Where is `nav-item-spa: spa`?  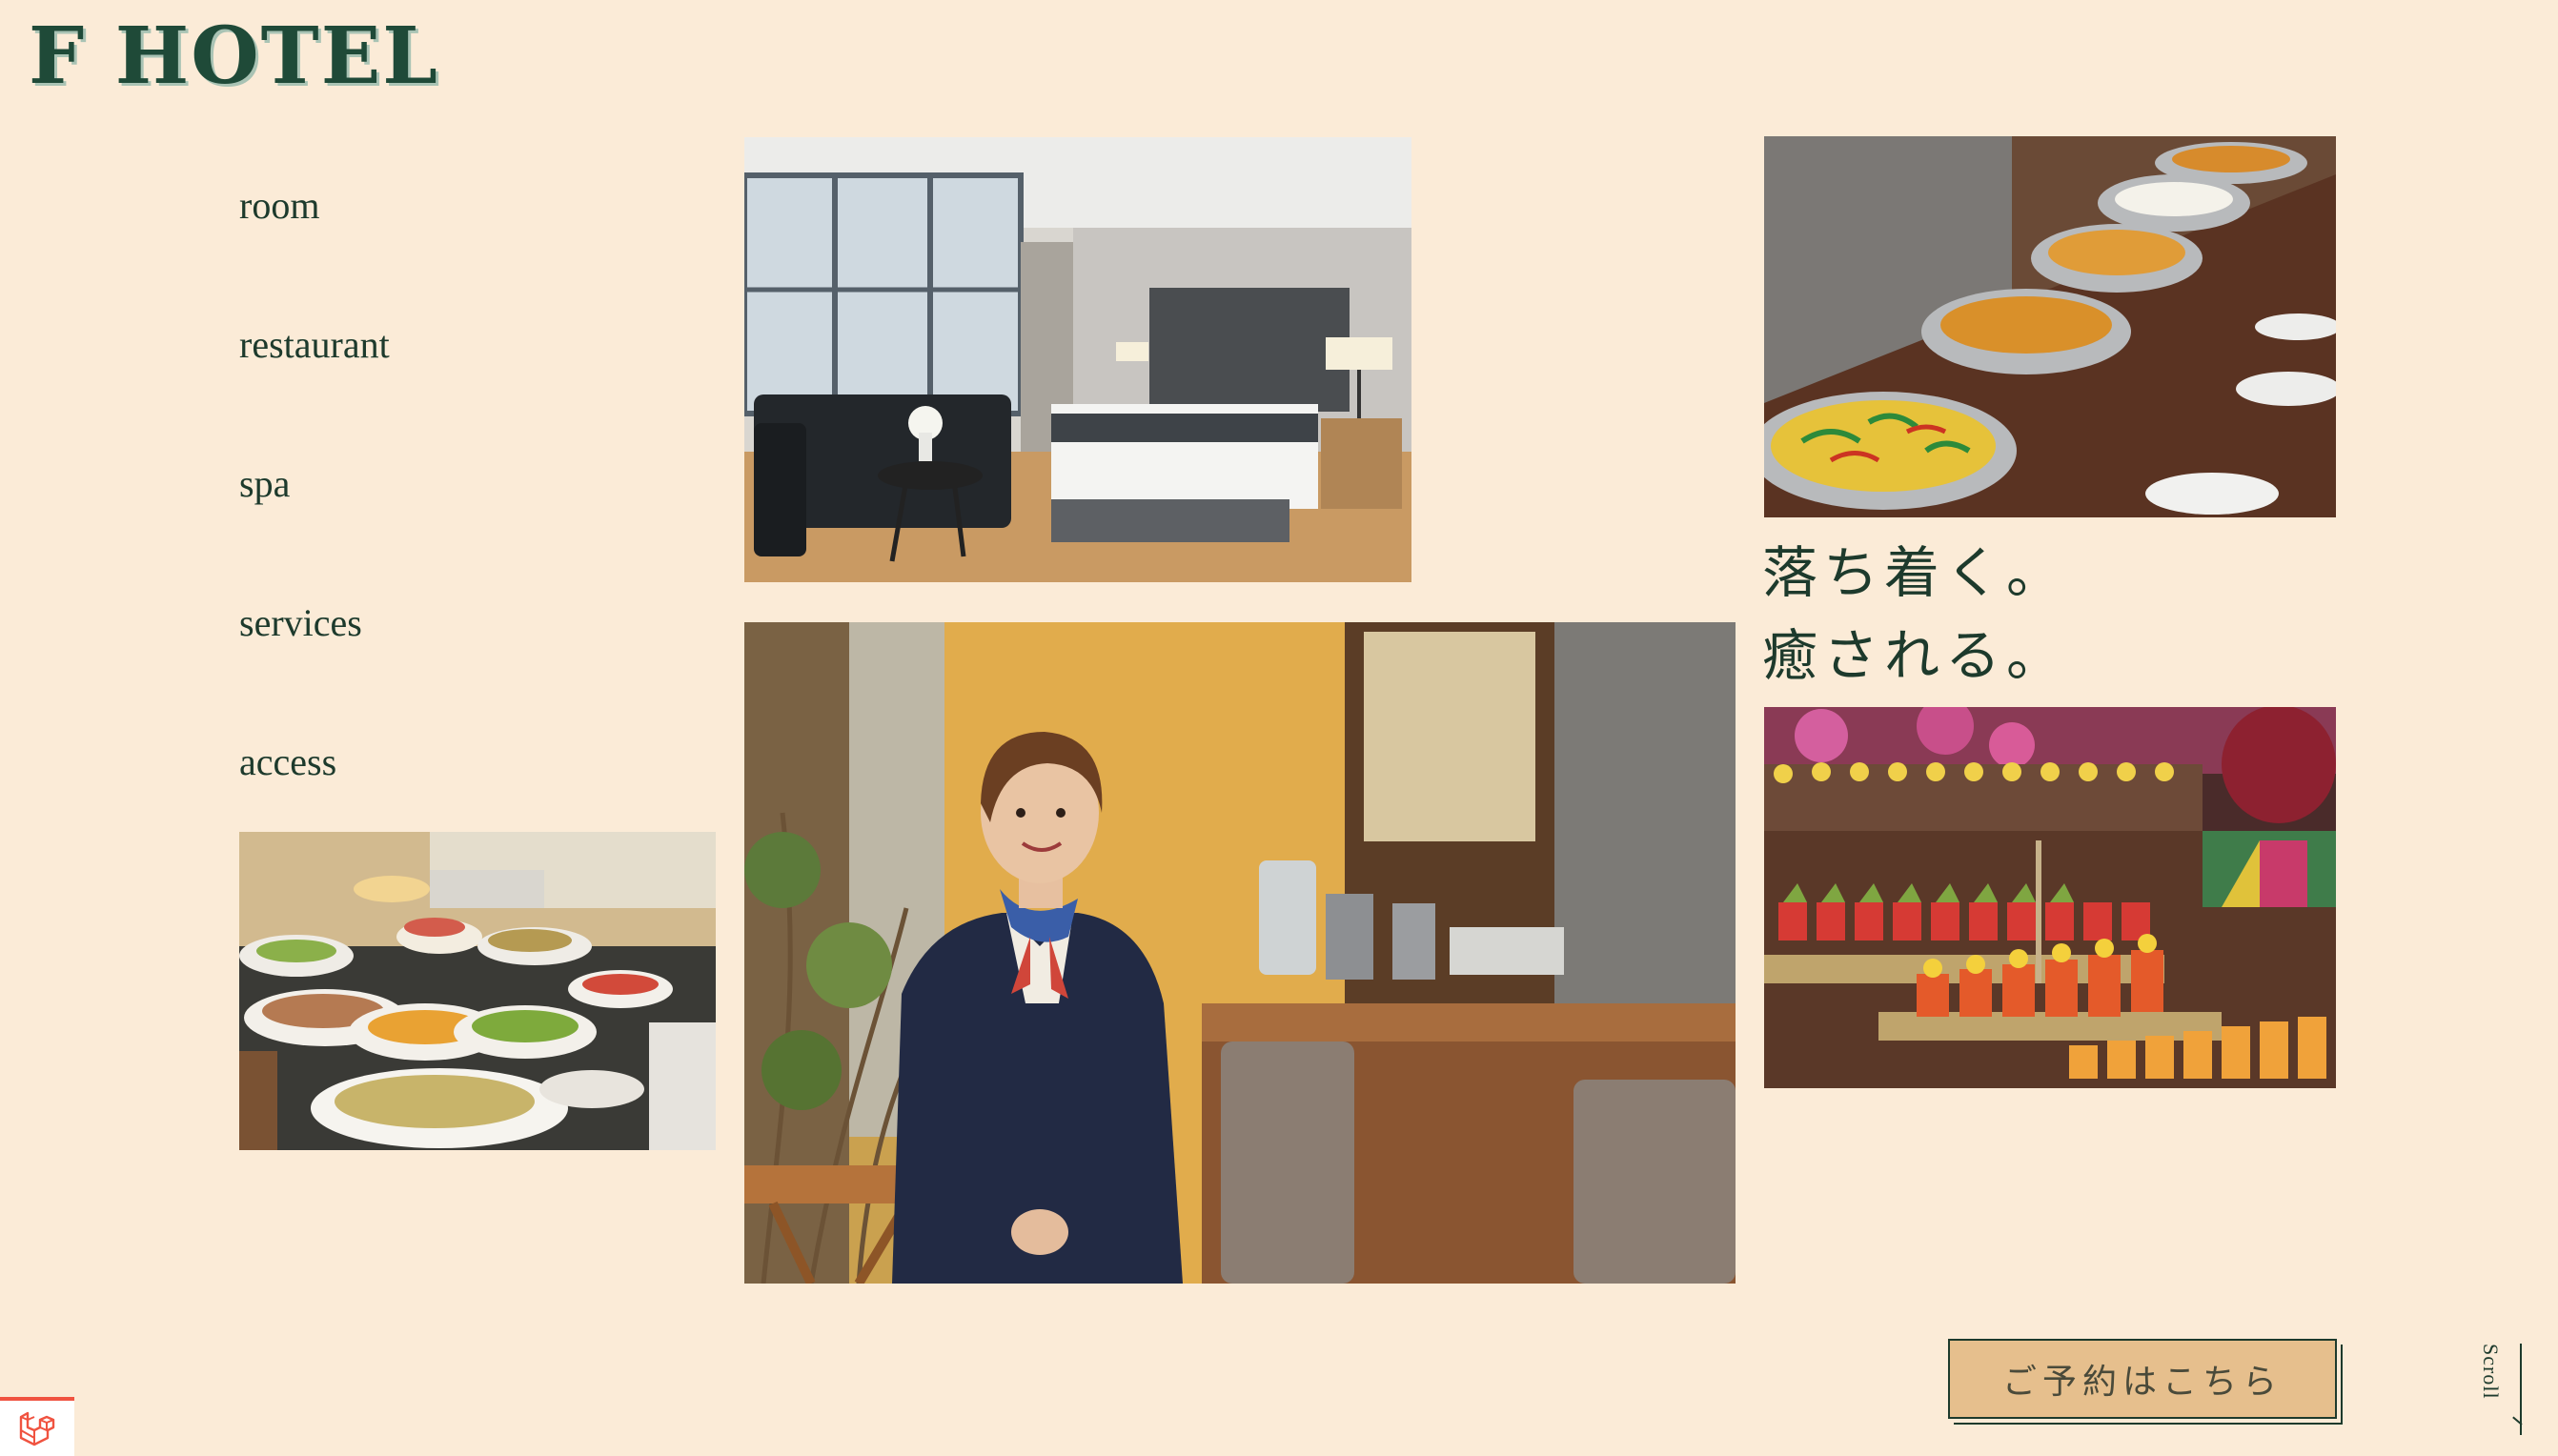 nav-item-spa: spa is located at coordinates (264, 483).